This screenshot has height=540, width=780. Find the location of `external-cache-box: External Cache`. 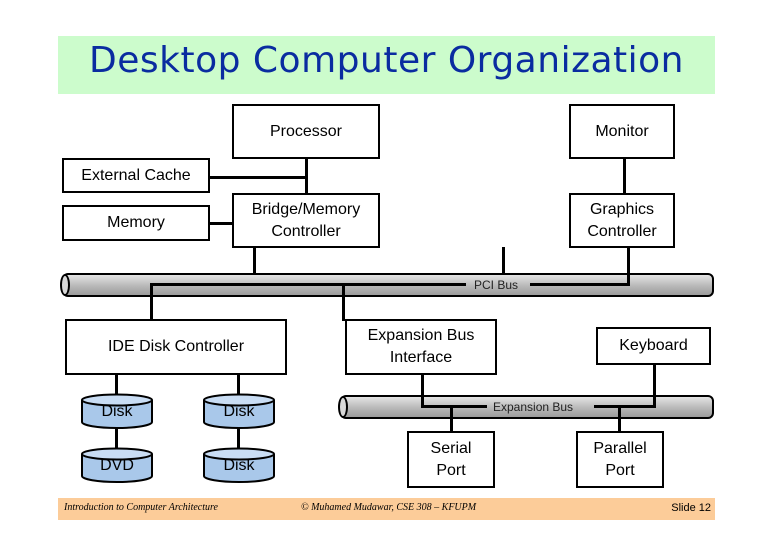

external-cache-box: External Cache is located at coordinates (136, 175).